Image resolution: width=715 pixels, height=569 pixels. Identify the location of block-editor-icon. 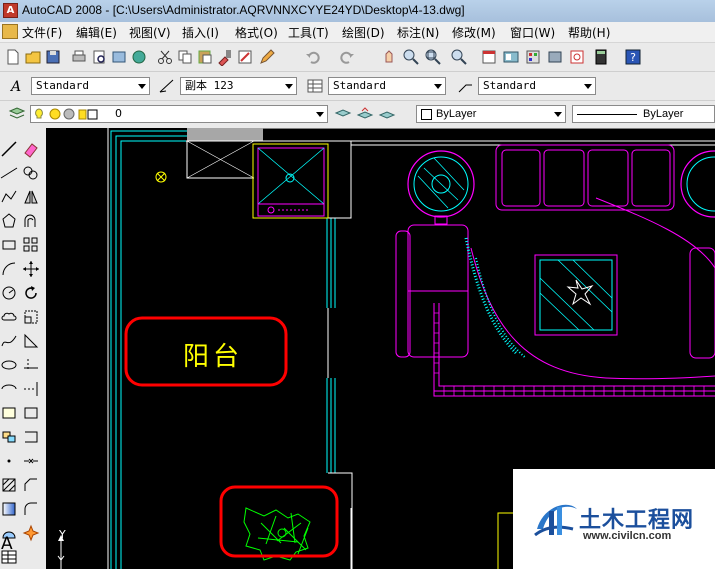
(245, 57).